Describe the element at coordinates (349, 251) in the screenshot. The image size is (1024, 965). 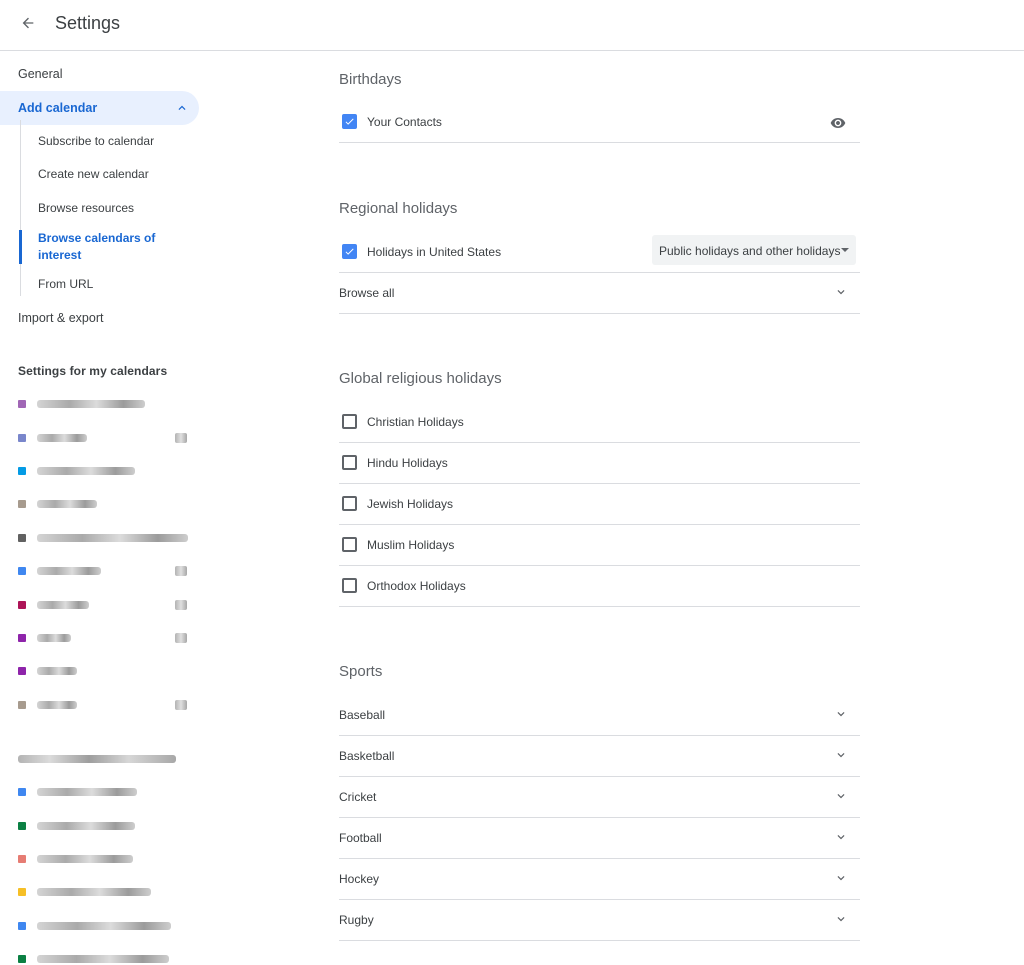
I see `holidays-us-checkbox` at that location.